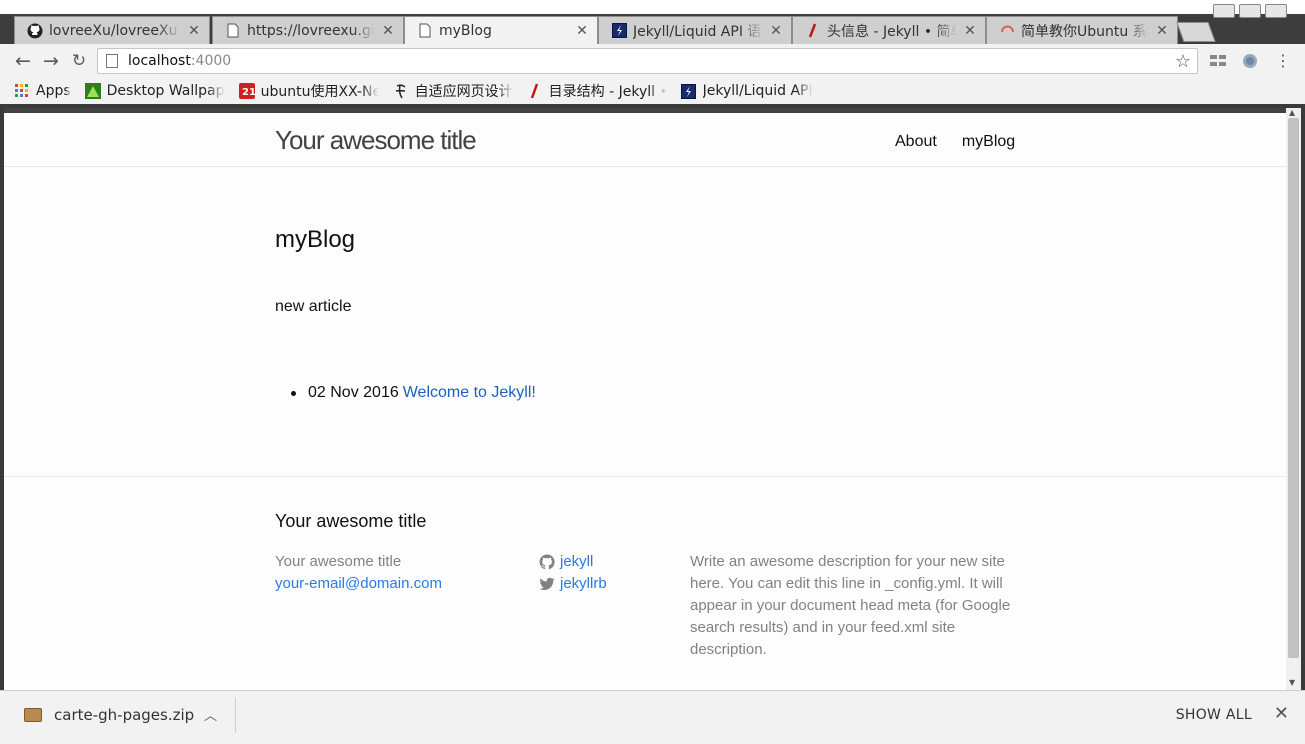  Describe the element at coordinates (892, 31) in the screenshot. I see `tab-title: 头信息 - Jekyll • 简单静态博客` at that location.